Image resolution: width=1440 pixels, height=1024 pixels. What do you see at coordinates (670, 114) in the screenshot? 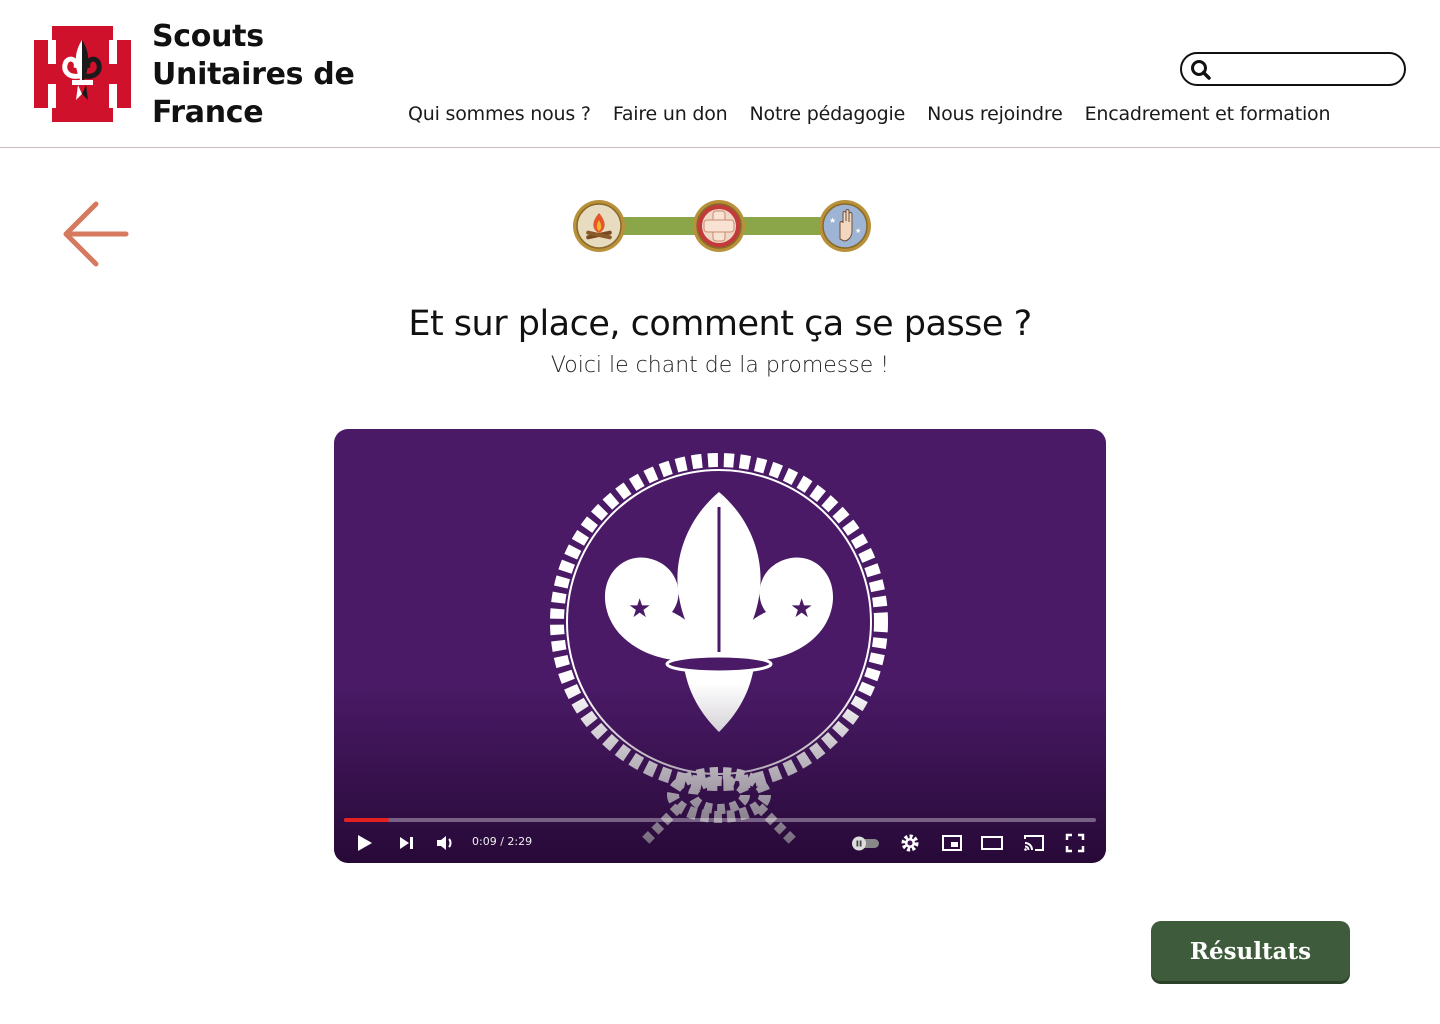
I see `nav-item-faire-un-don: Faire un don` at bounding box center [670, 114].